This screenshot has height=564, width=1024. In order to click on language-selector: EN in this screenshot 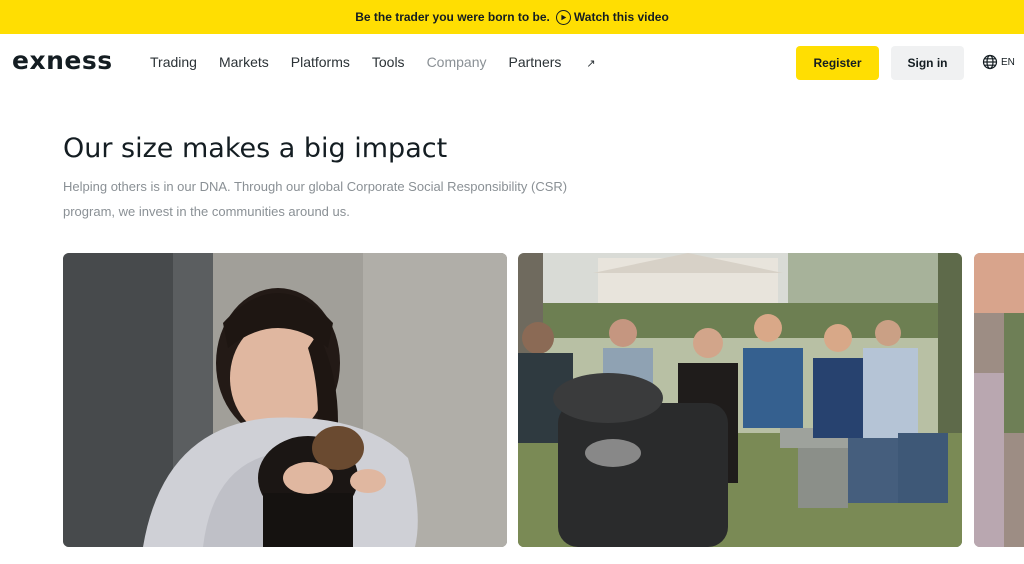, I will do `click(998, 62)`.